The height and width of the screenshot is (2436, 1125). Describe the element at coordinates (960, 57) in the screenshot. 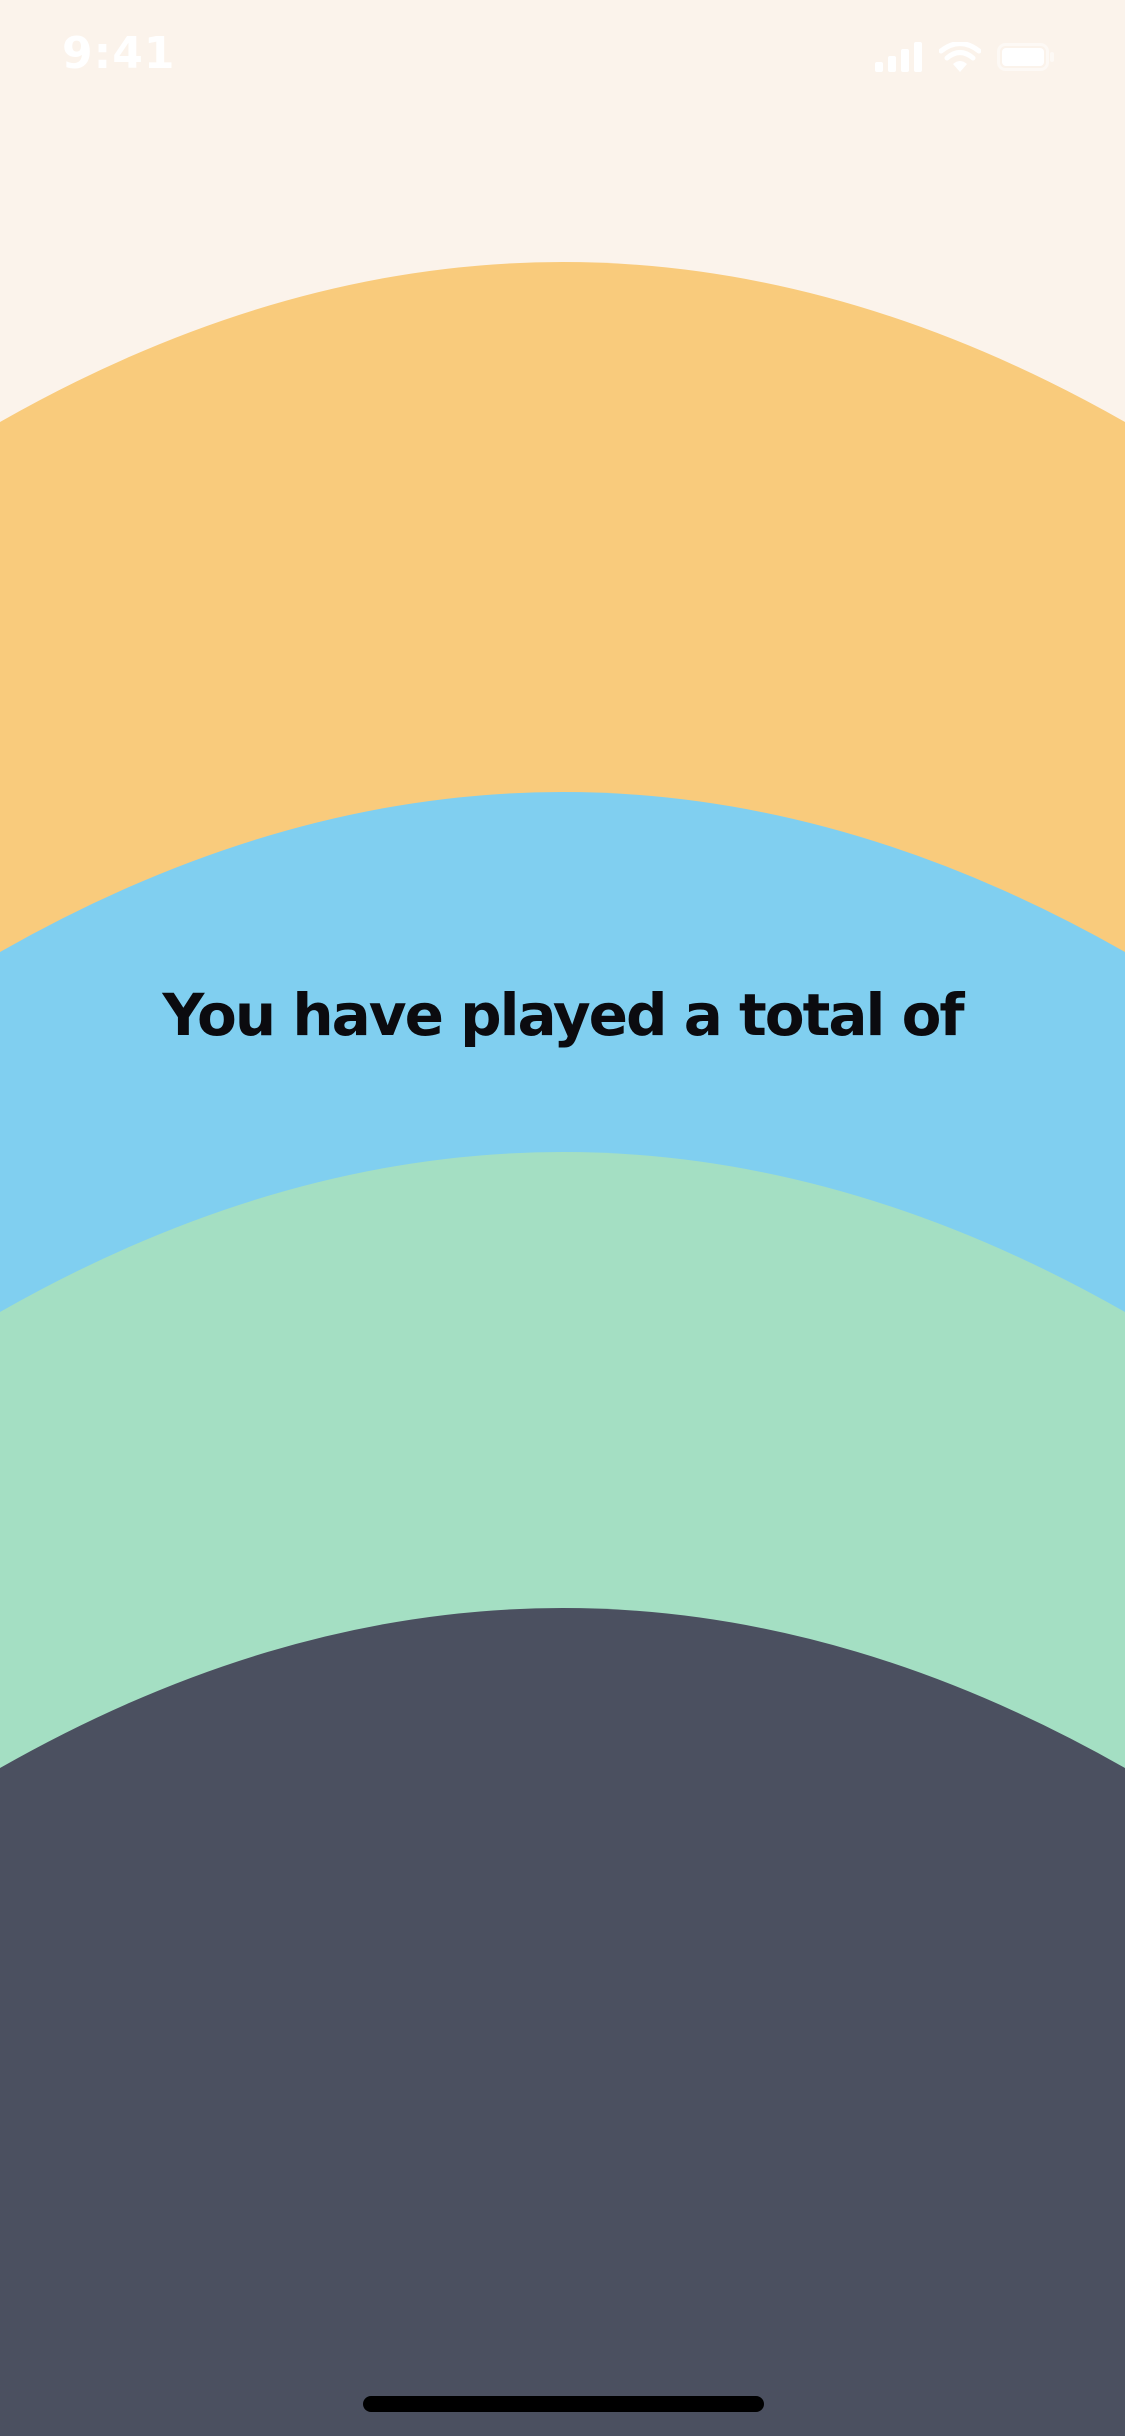

I see `wifi-icon` at that location.